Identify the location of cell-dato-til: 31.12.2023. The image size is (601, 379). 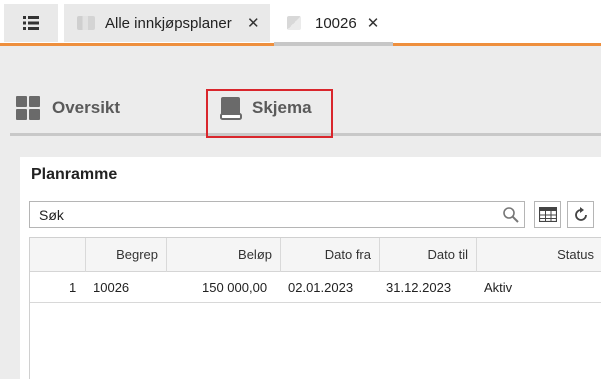
(419, 287).